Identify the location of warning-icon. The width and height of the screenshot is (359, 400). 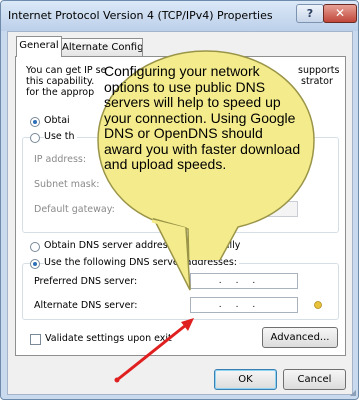
(318, 304).